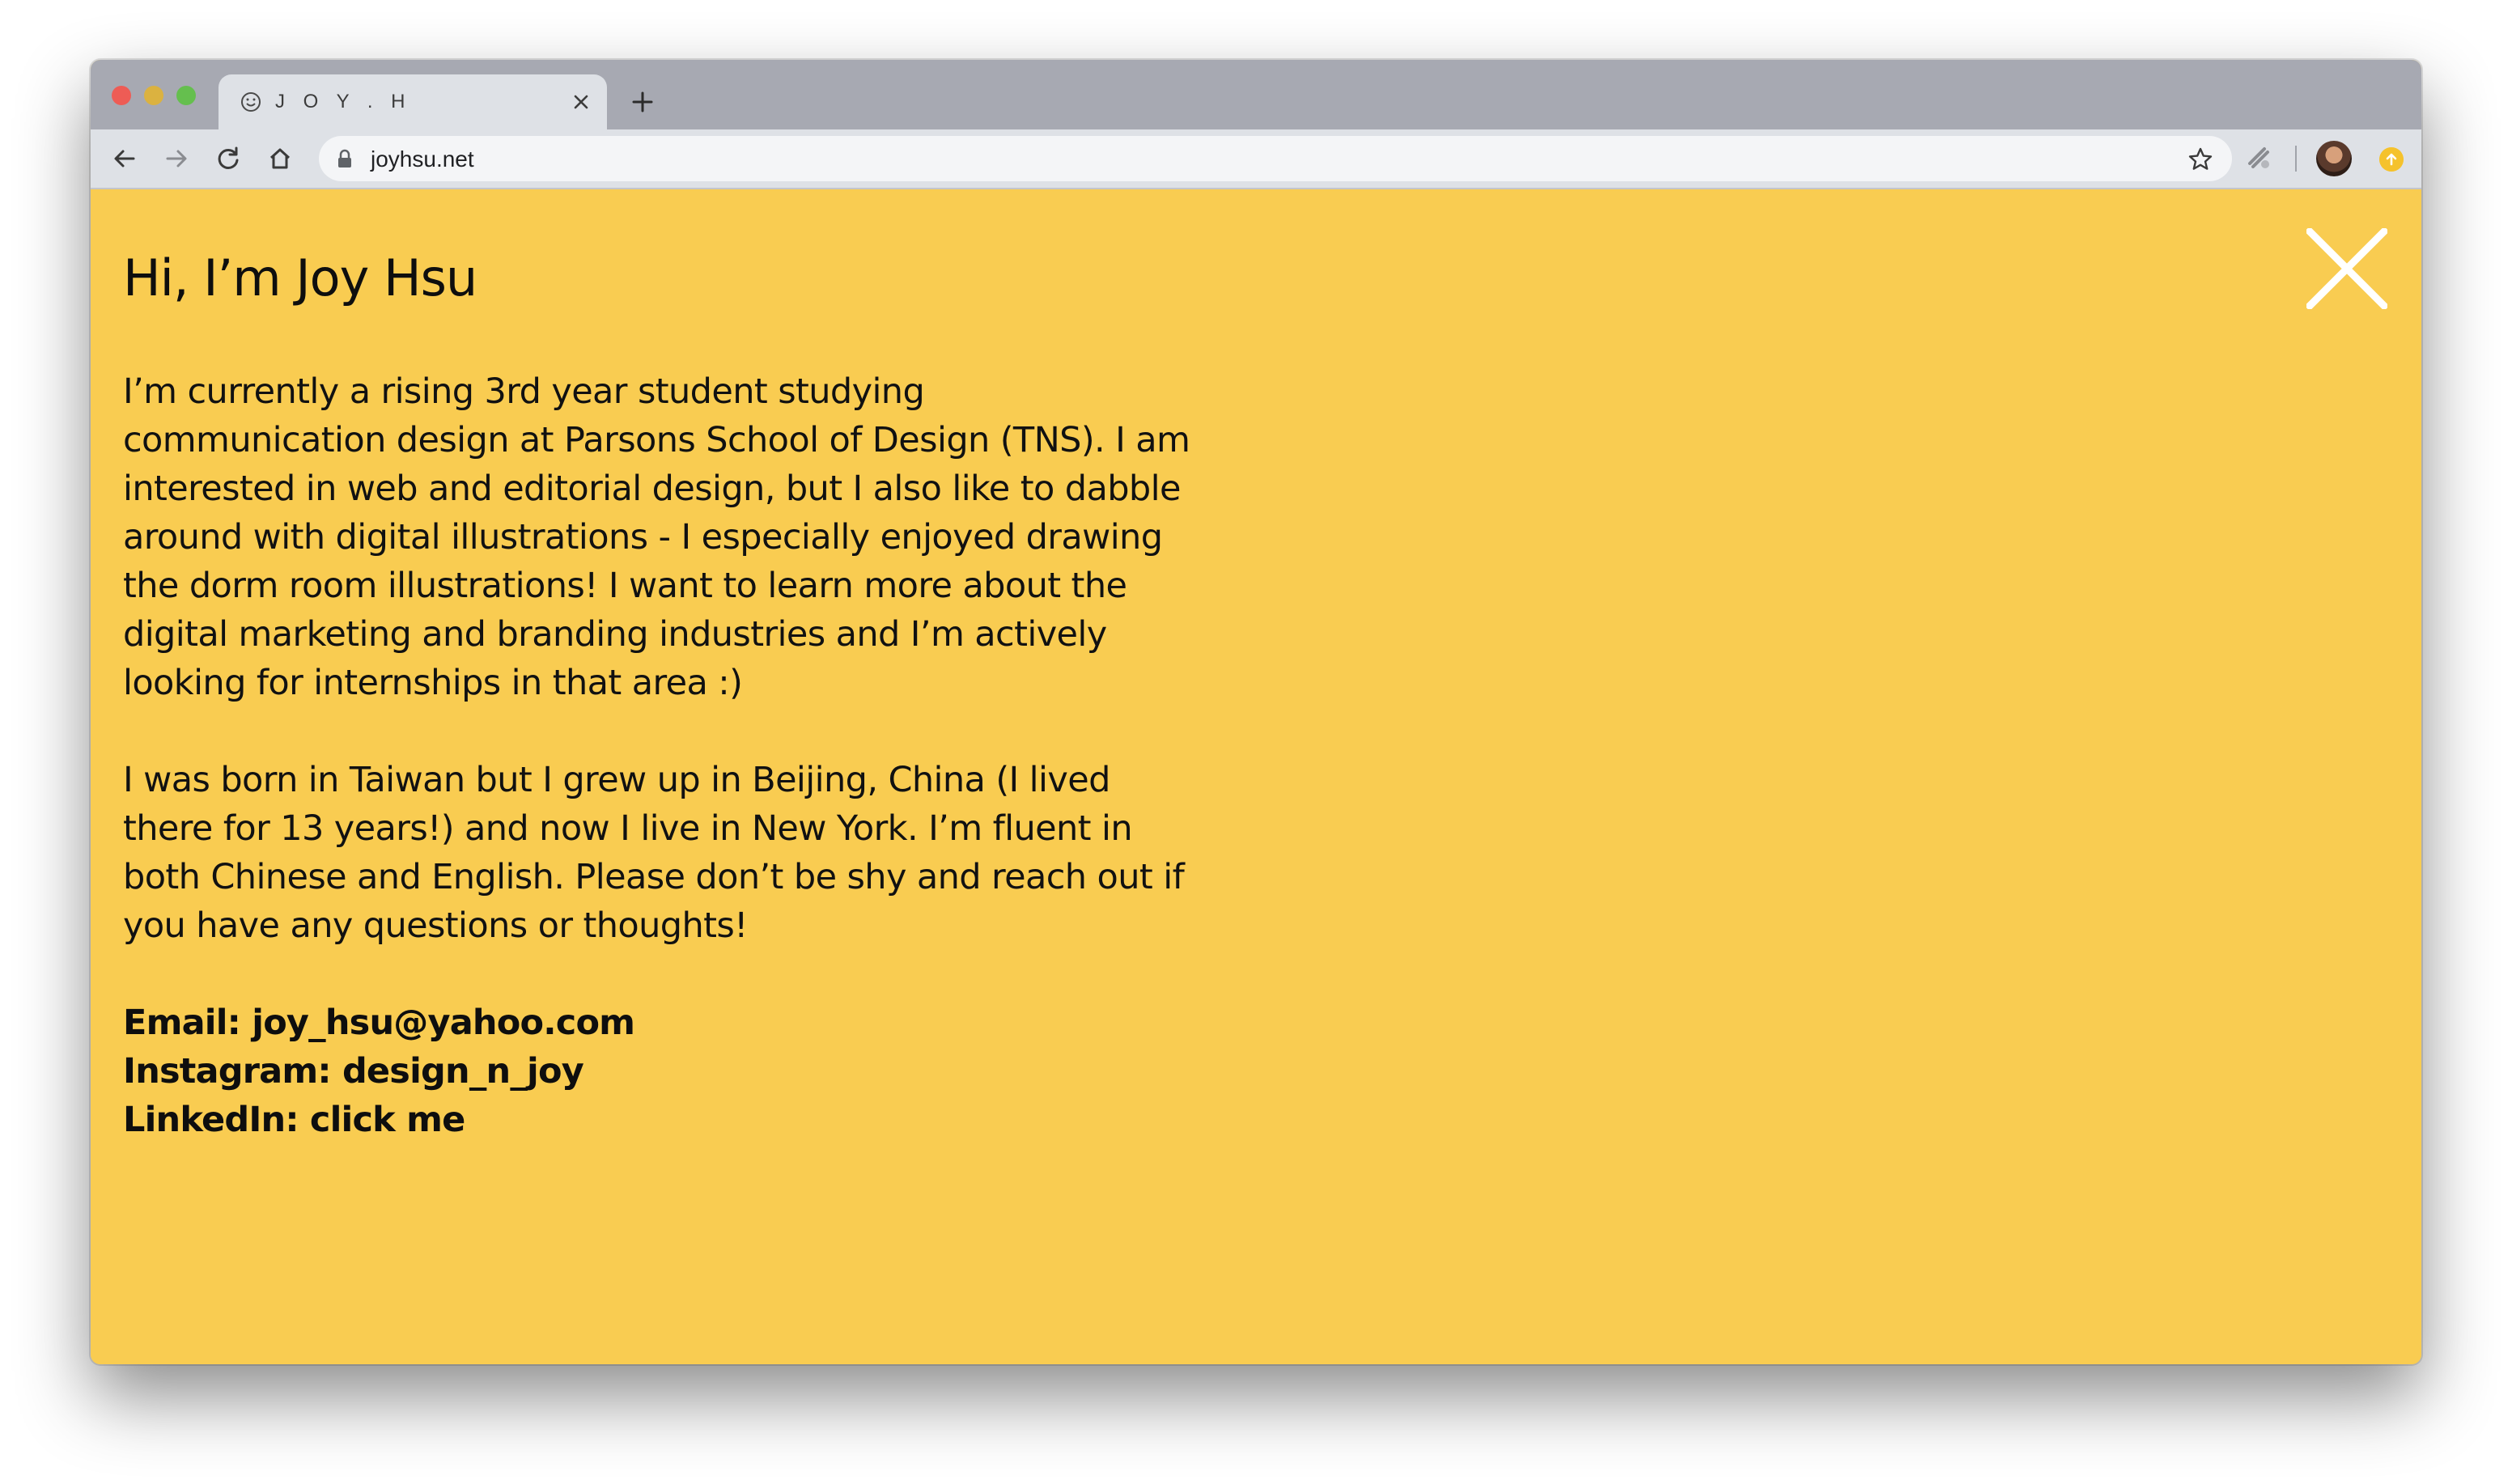 Image resolution: width=2512 pixels, height=1484 pixels. I want to click on smiley-face-icon, so click(251, 102).